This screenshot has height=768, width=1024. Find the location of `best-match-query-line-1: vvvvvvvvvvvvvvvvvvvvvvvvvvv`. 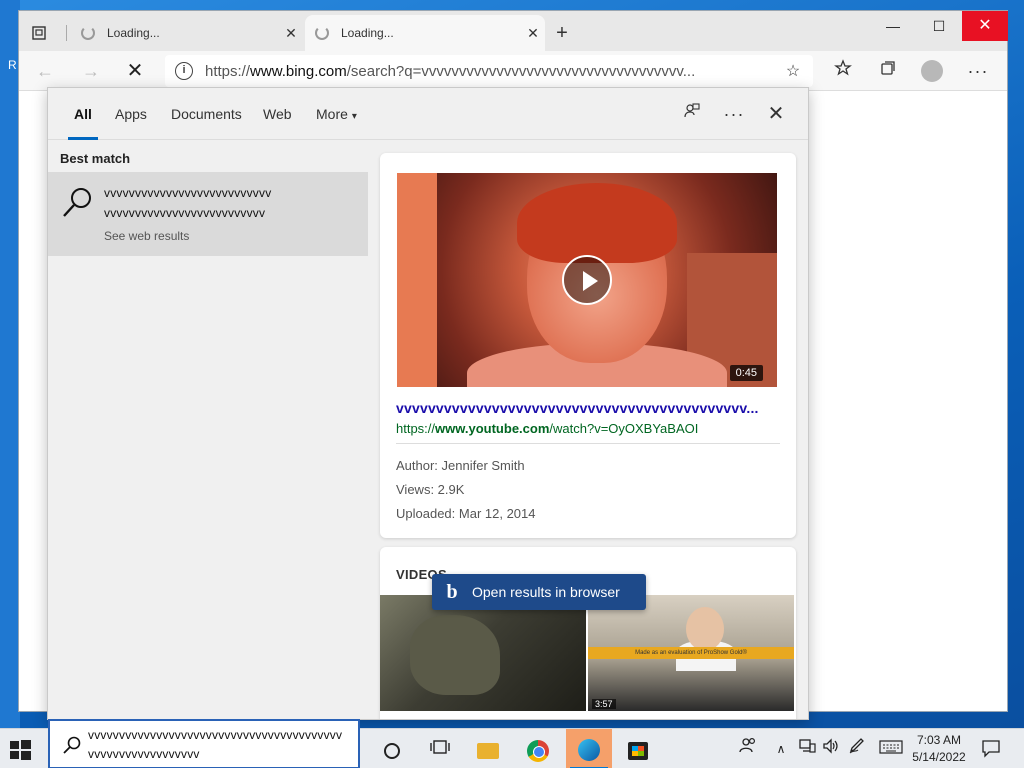

best-match-query-line-1: vvvvvvvvvvvvvvvvvvvvvvvvvvv is located at coordinates (188, 193).